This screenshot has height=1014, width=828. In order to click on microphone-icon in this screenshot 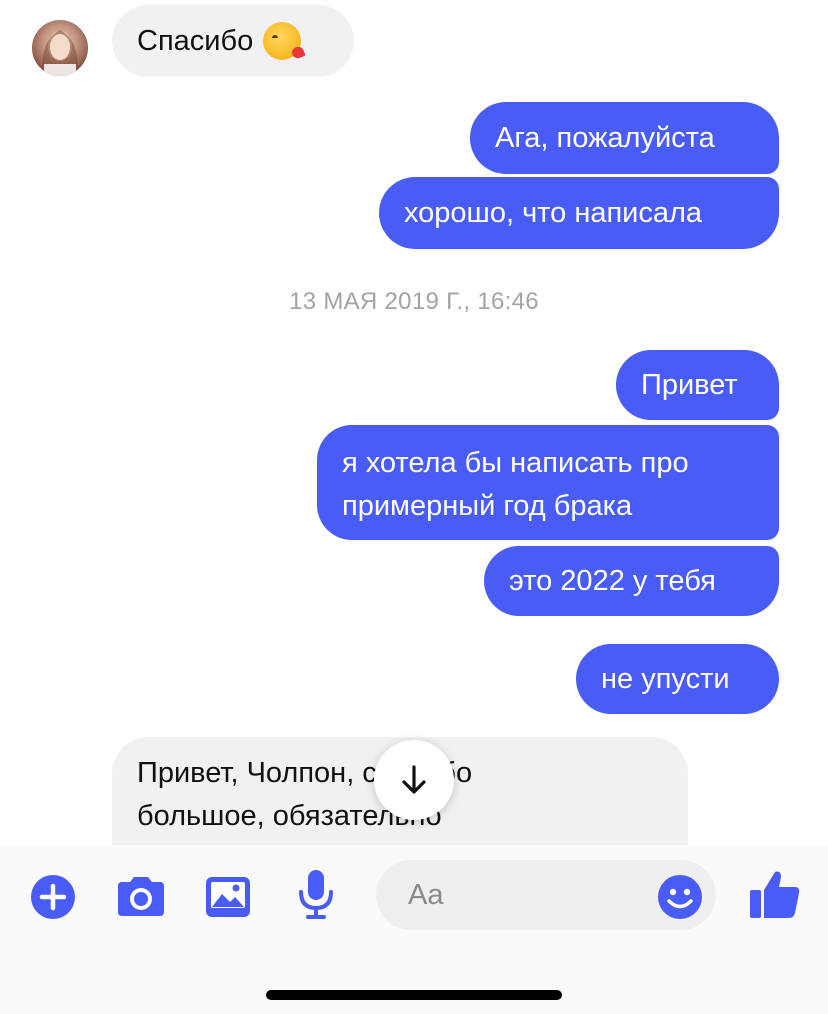, I will do `click(316, 894)`.